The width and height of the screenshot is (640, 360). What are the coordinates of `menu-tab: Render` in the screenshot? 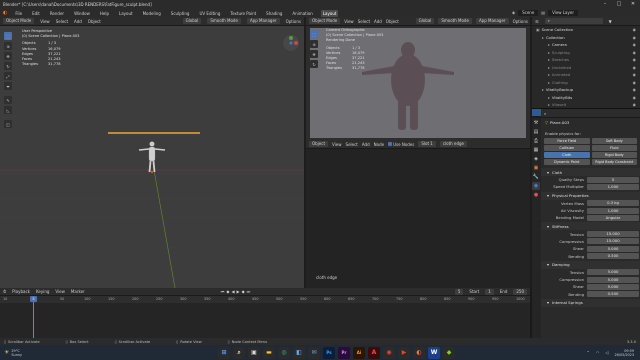 It's located at (57, 13).